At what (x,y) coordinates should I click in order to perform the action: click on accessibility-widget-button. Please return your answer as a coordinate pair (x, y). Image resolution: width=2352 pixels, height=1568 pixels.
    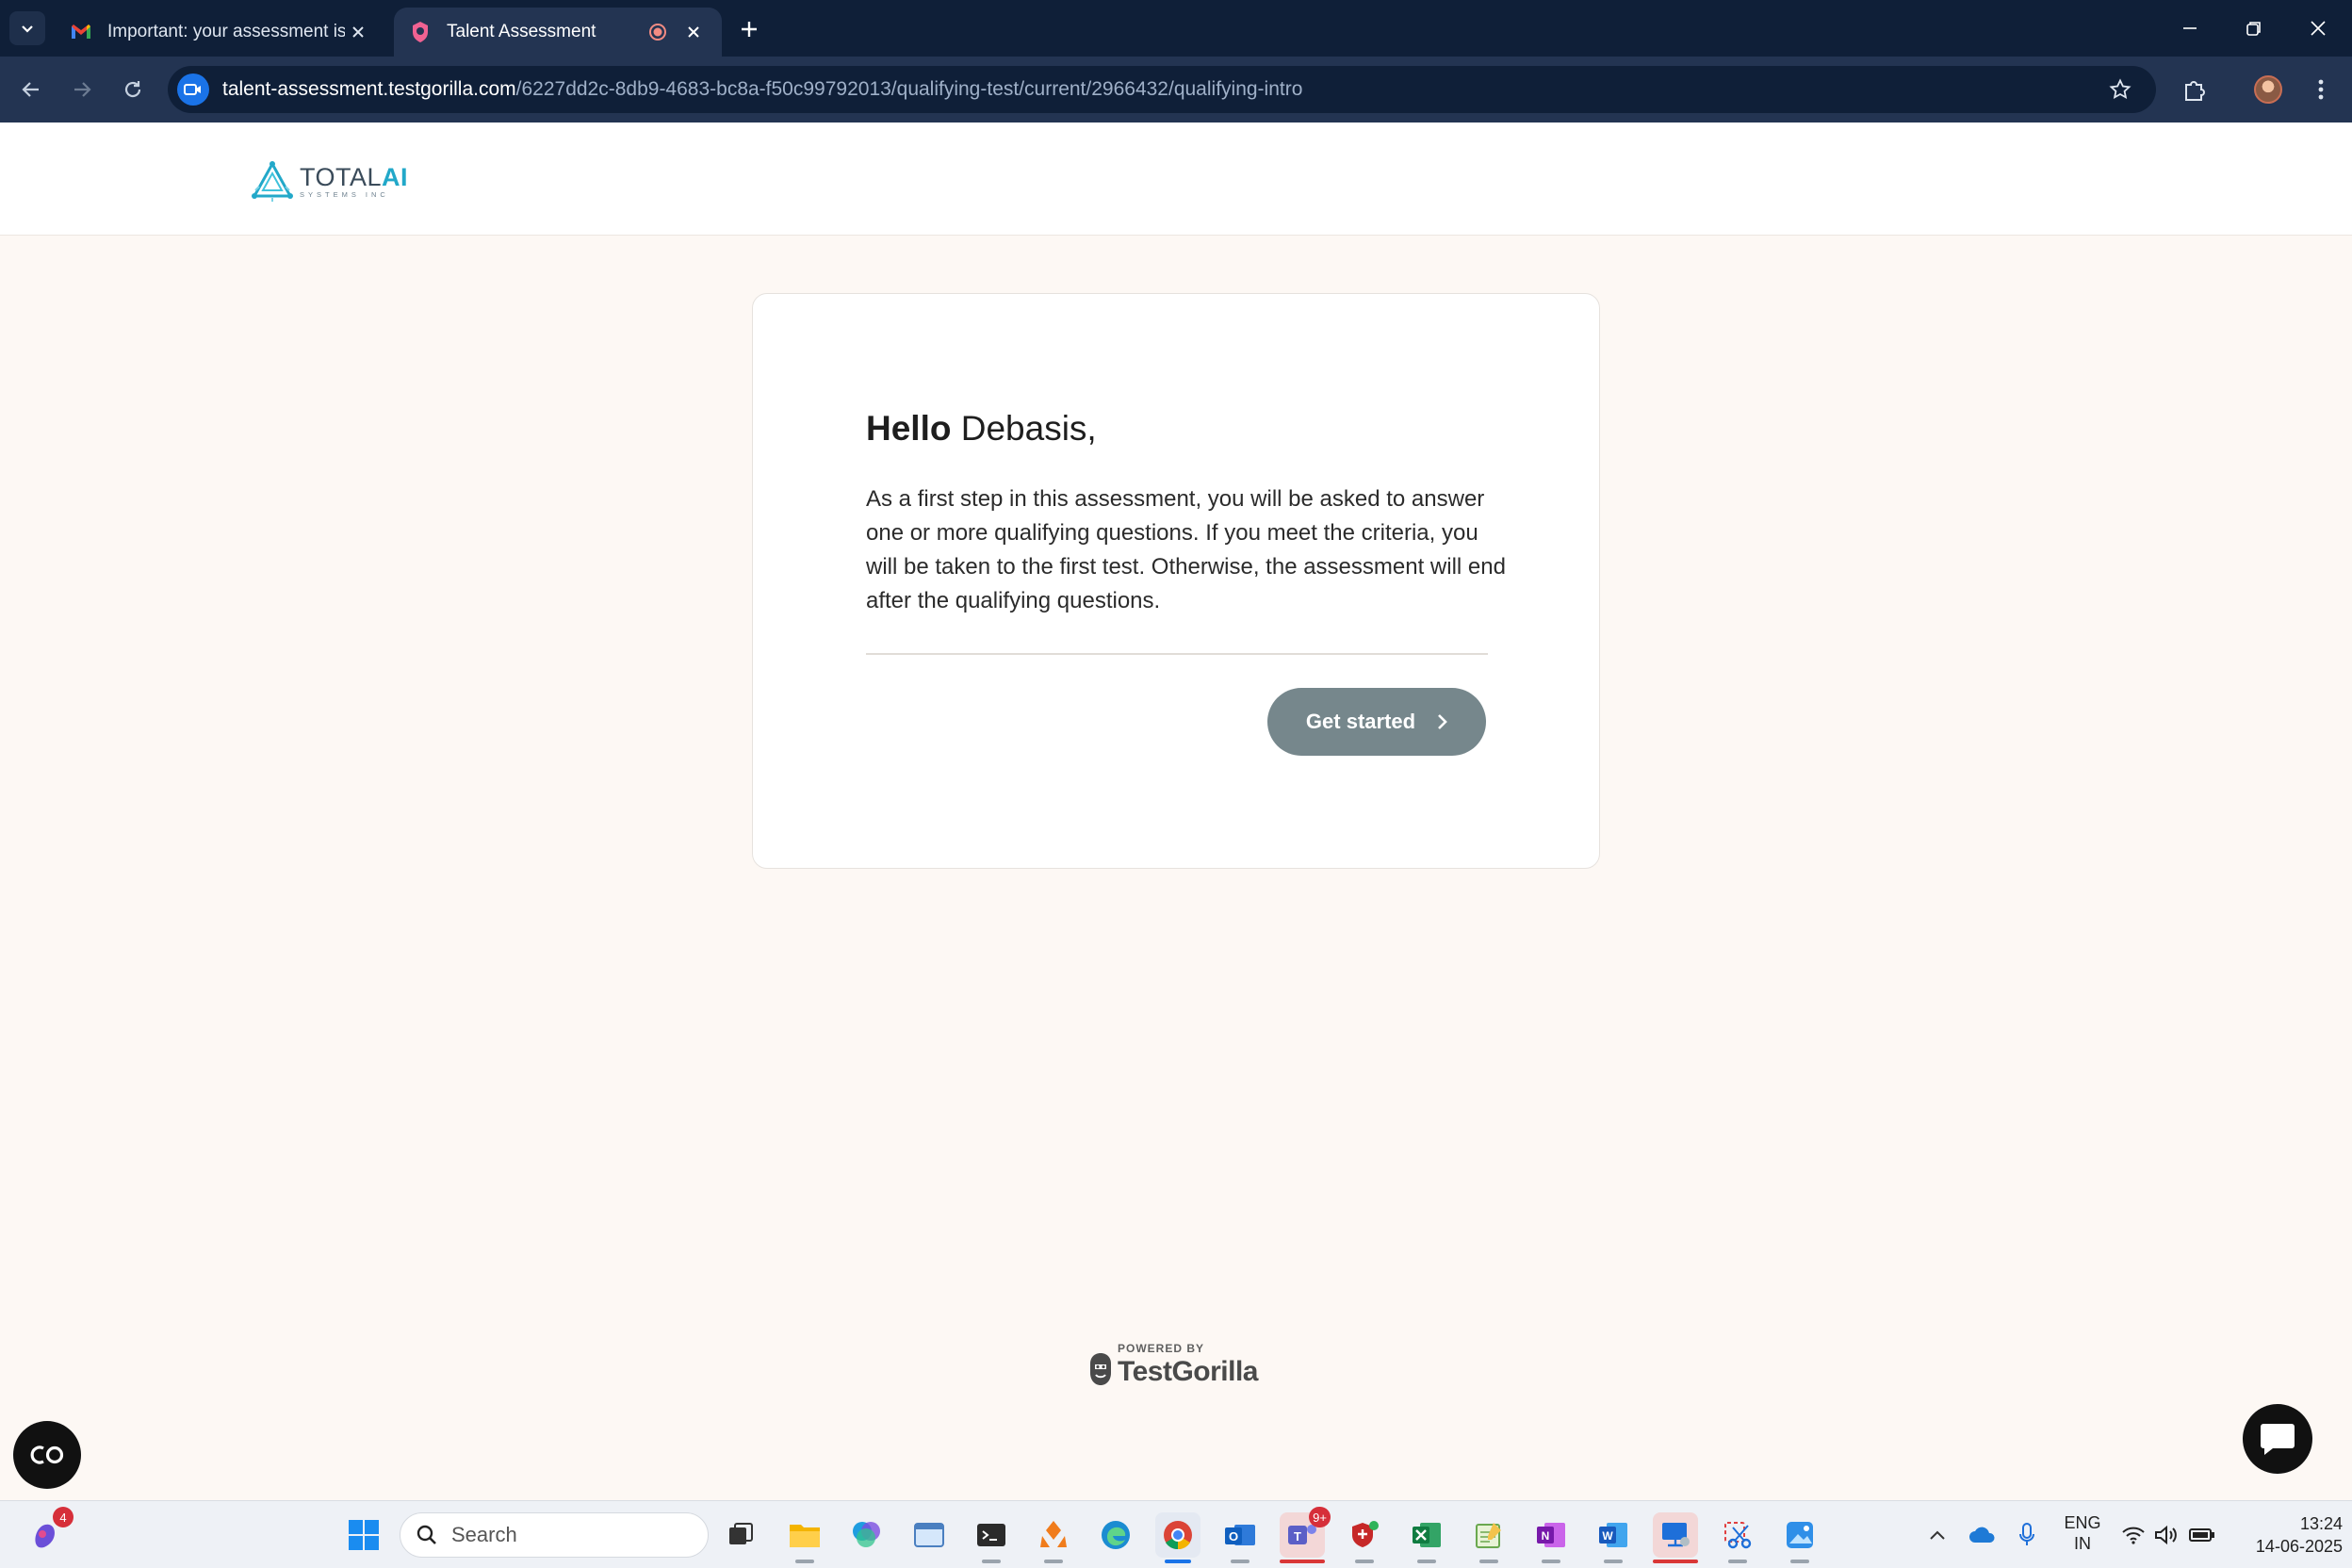
    Looking at the image, I should click on (47, 1455).